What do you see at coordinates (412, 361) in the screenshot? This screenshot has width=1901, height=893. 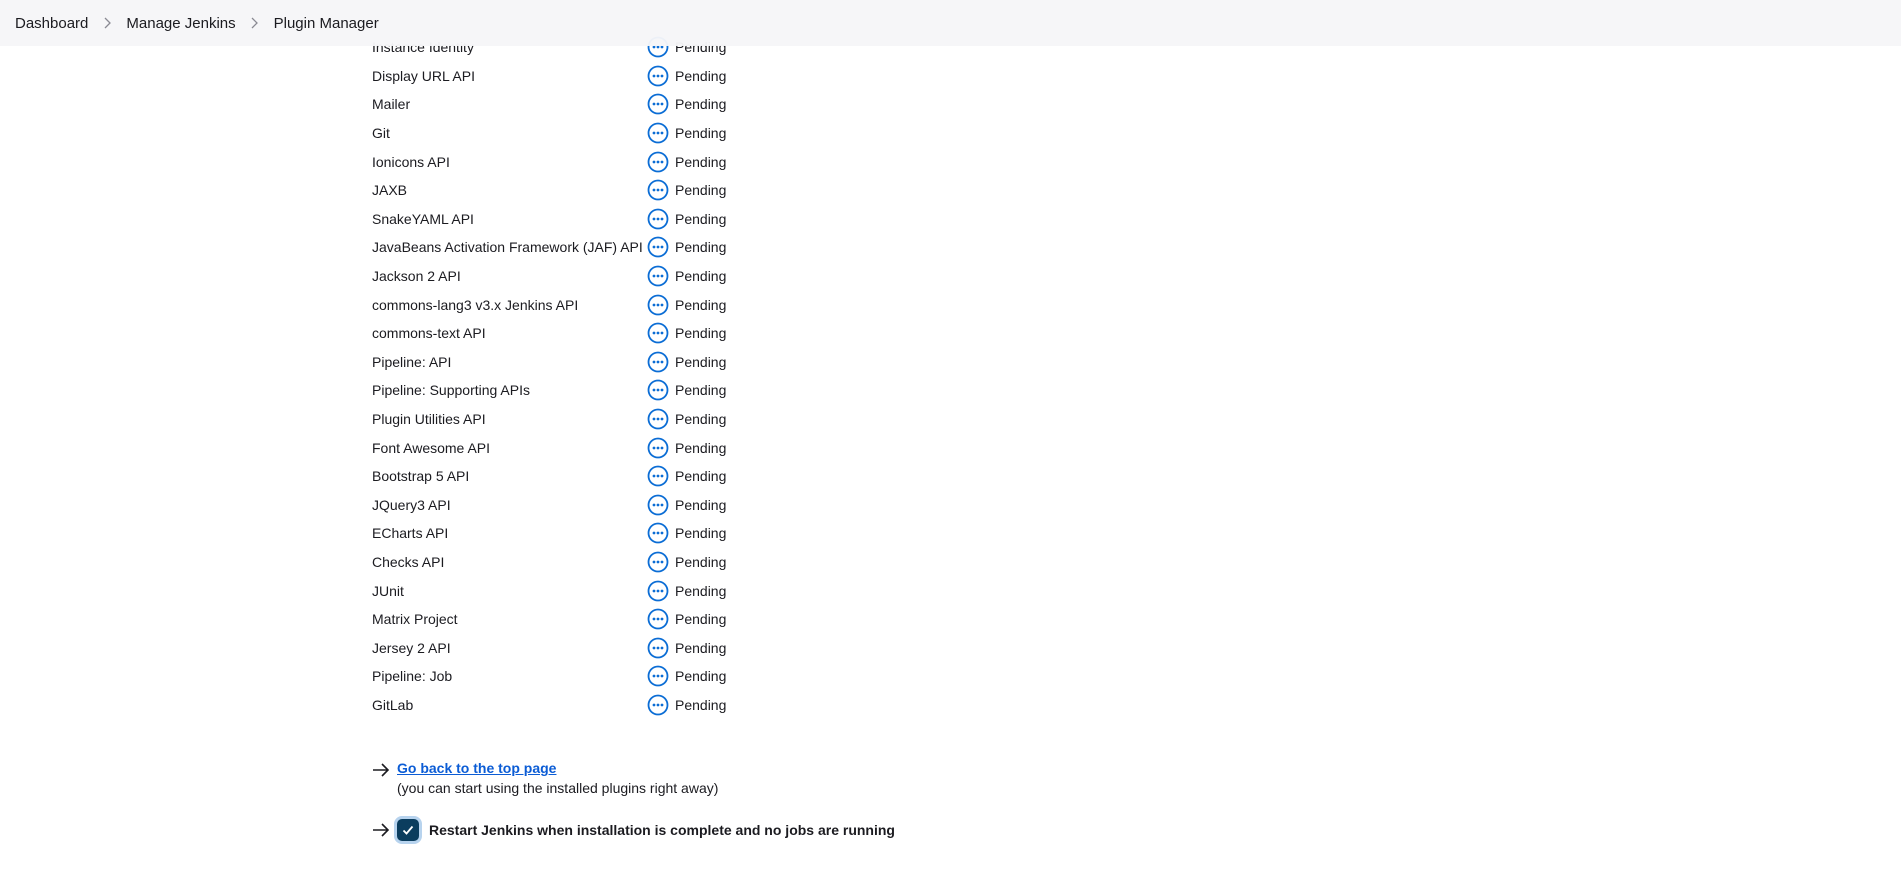 I see `plugin-name: Pipeline: API` at bounding box center [412, 361].